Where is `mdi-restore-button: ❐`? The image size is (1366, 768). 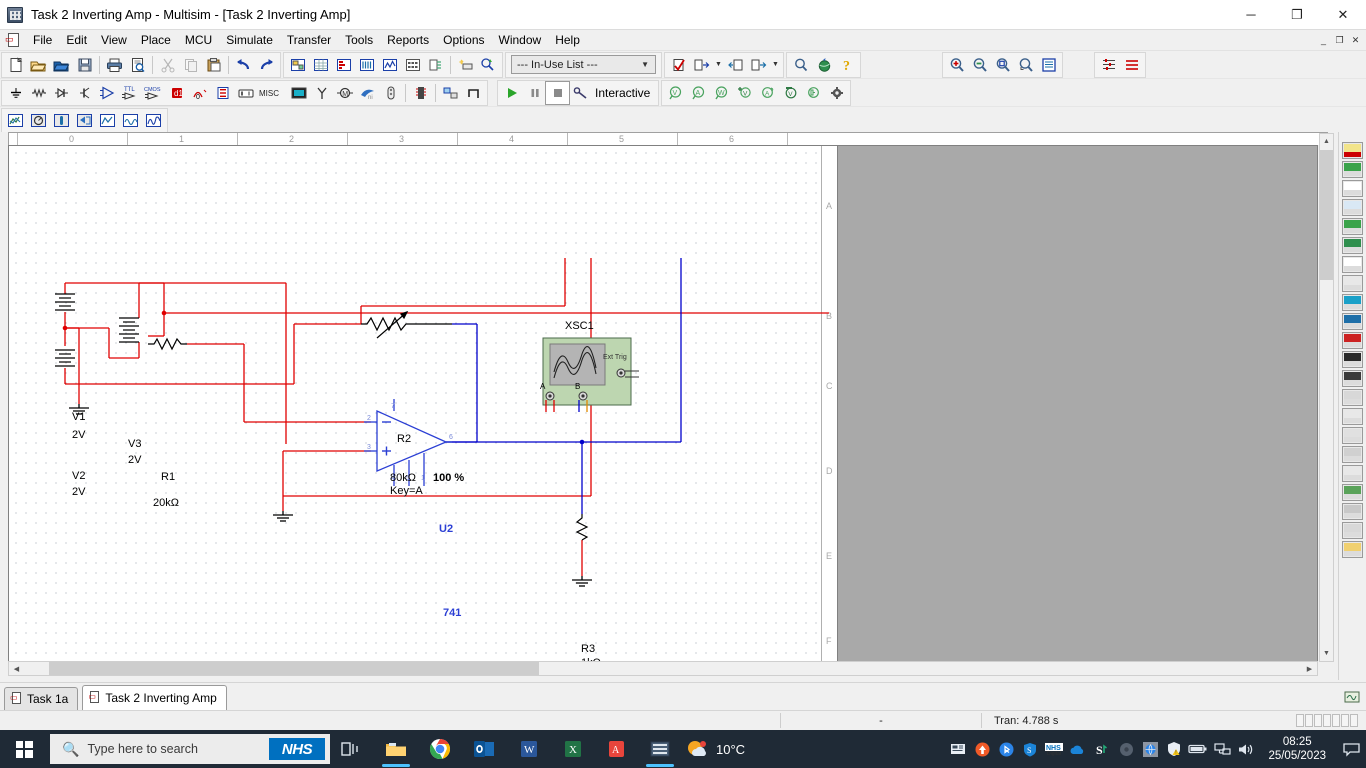 mdi-restore-button: ❐ is located at coordinates (1339, 40).